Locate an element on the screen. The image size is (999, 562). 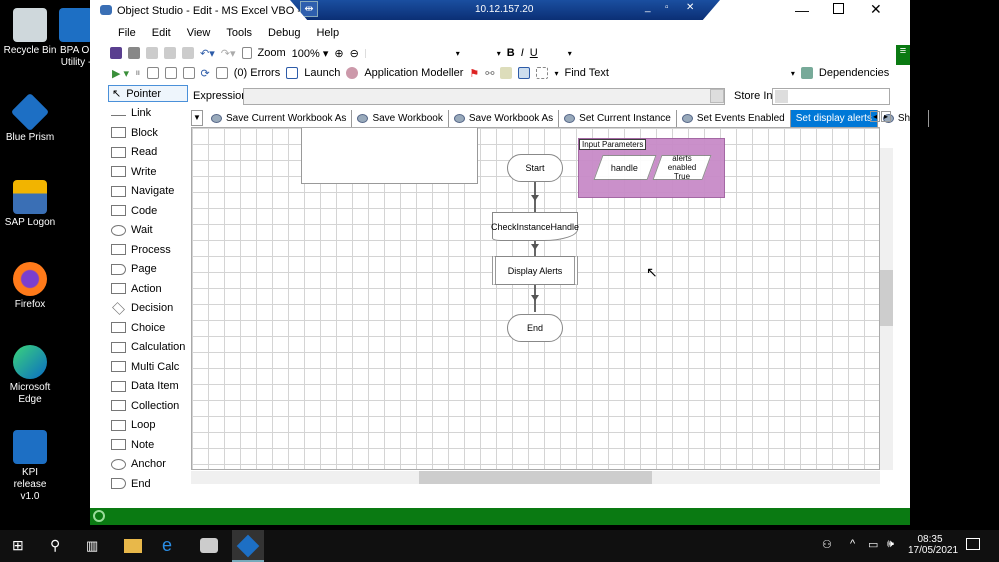
cut-icon is located at coordinates (152, 53).